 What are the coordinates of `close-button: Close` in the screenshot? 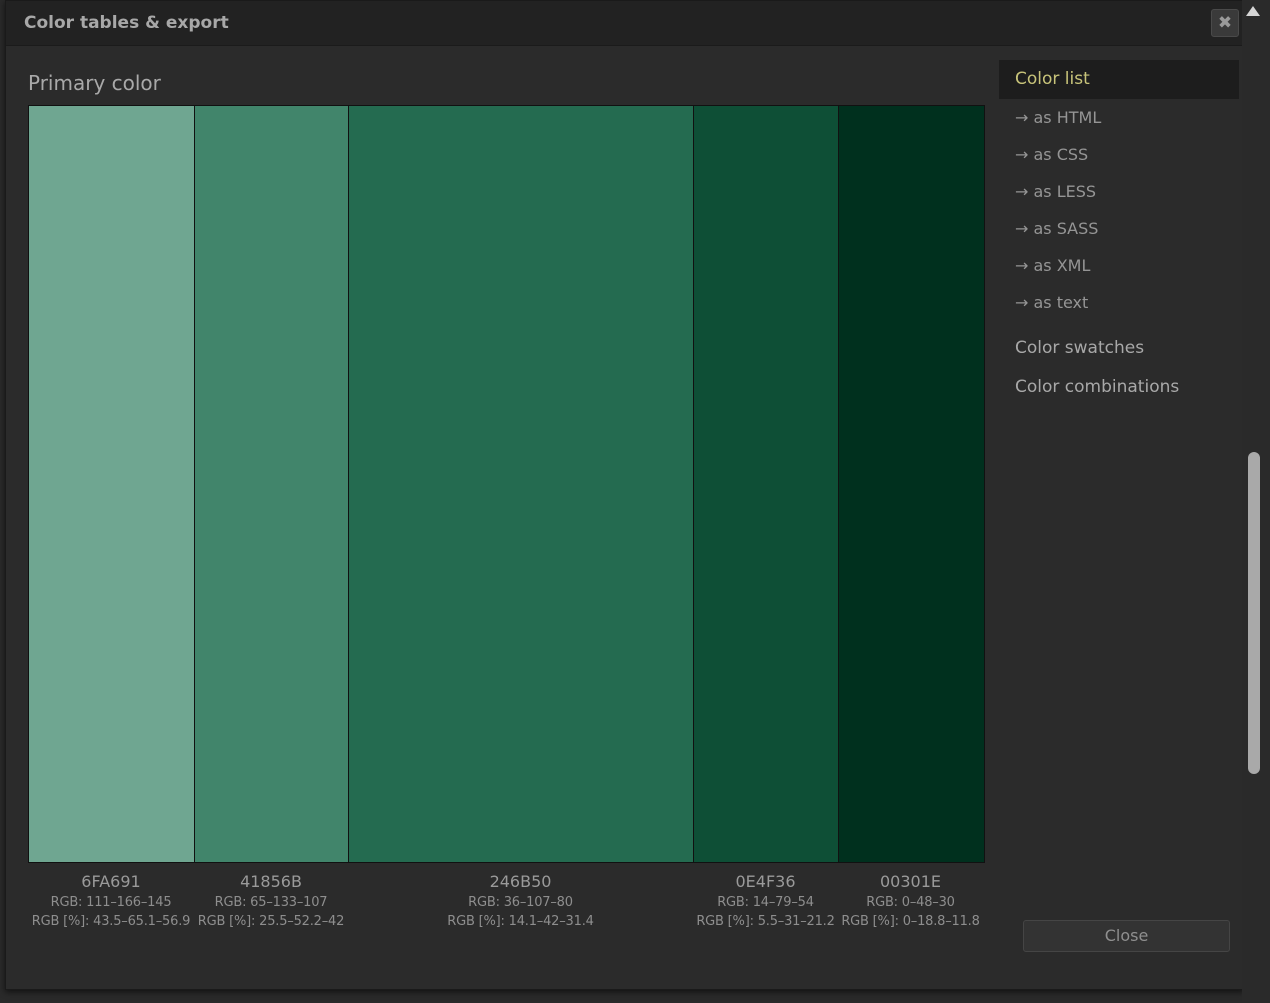 It's located at (1126, 936).